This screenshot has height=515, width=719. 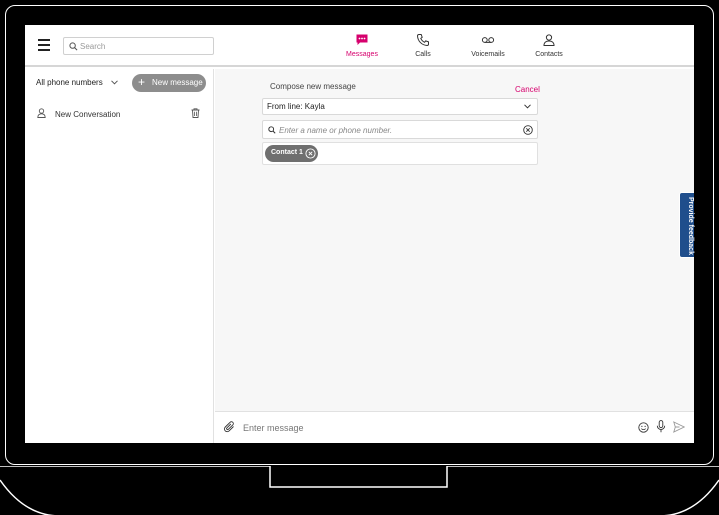 What do you see at coordinates (643, 427) in the screenshot?
I see `emoji-icon` at bounding box center [643, 427].